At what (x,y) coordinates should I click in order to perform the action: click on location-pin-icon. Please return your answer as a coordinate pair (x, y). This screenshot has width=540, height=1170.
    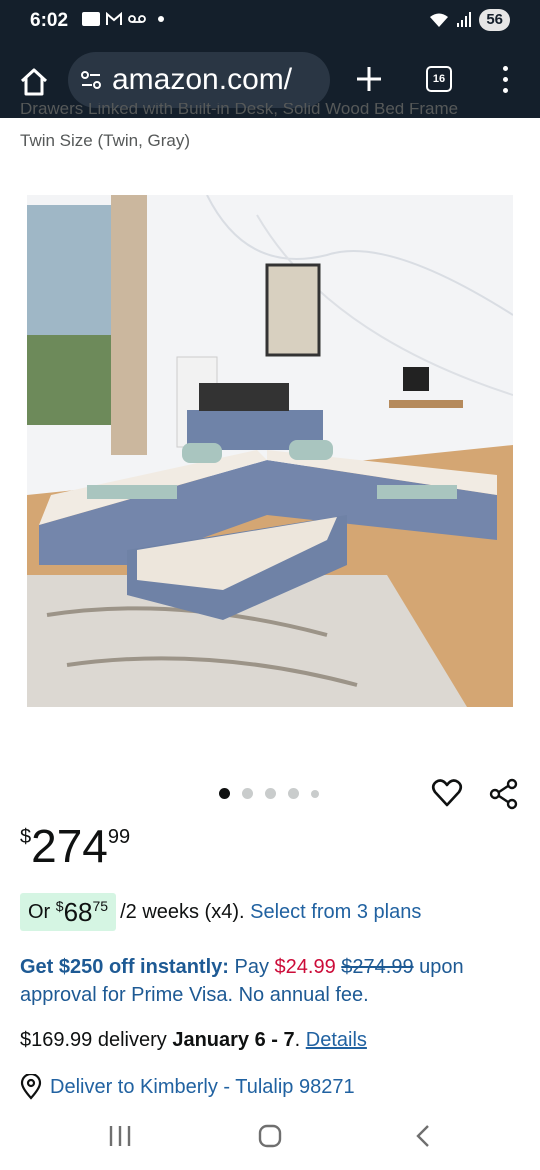
    Looking at the image, I should click on (31, 1087).